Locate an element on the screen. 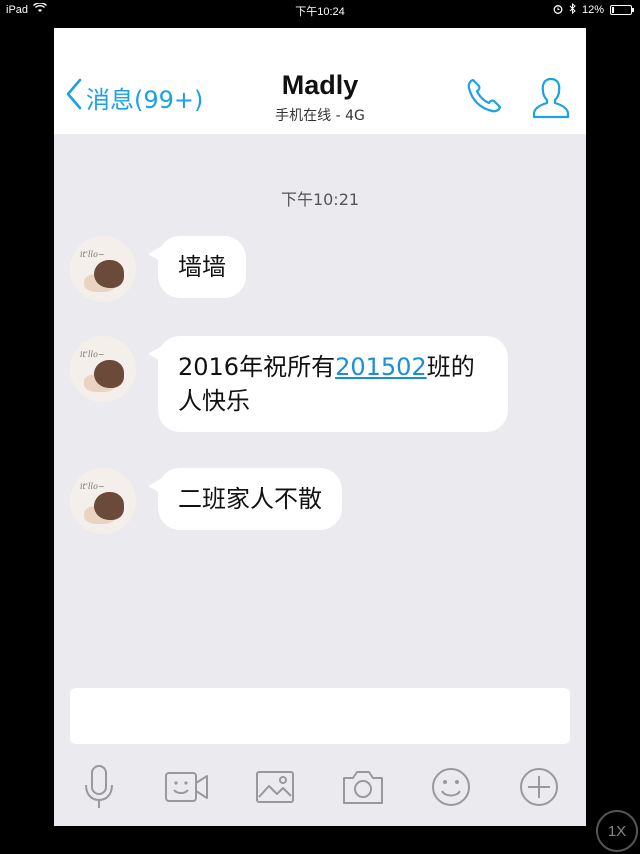 This screenshot has width=640, height=854. message-bubble: 2016年祝所有201502班的 人快乐 is located at coordinates (328, 384).